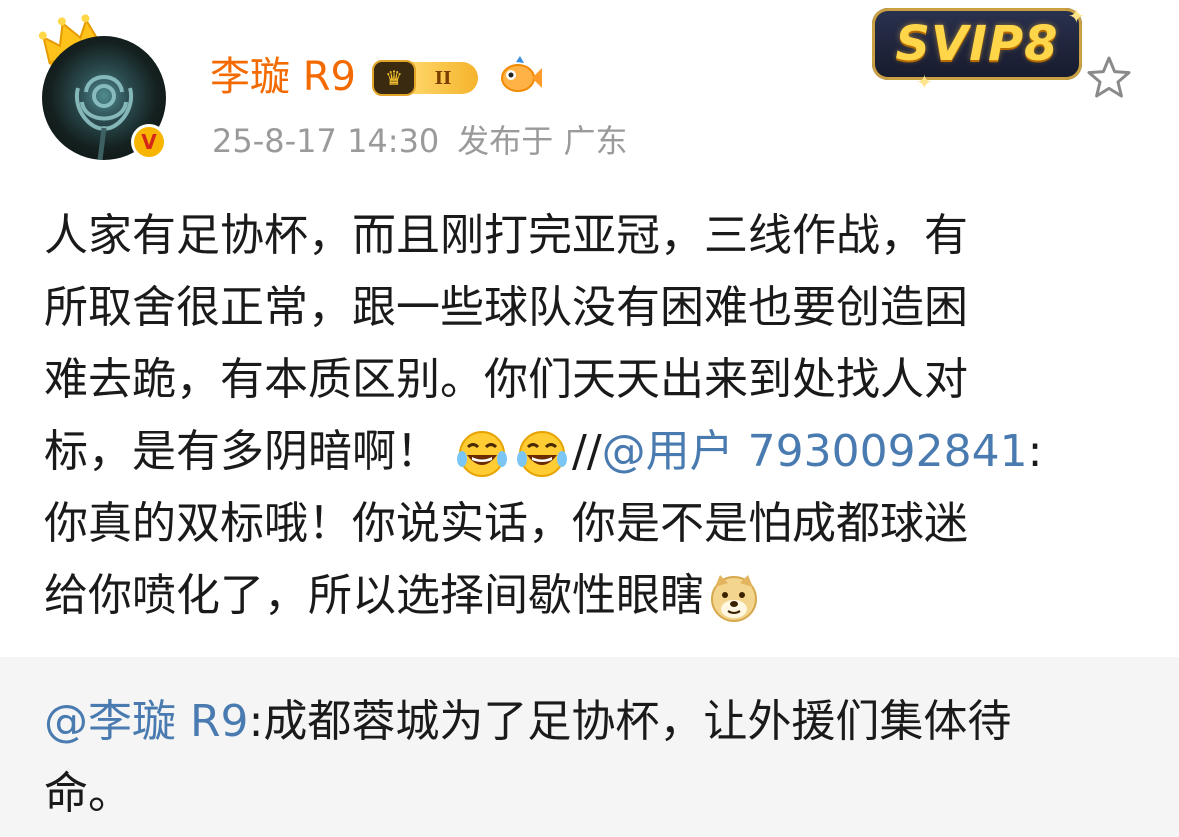 The image size is (1179, 837). Describe the element at coordinates (242, 451) in the screenshot. I see `post-line-text: 标，是有多阴暗啊！` at that location.